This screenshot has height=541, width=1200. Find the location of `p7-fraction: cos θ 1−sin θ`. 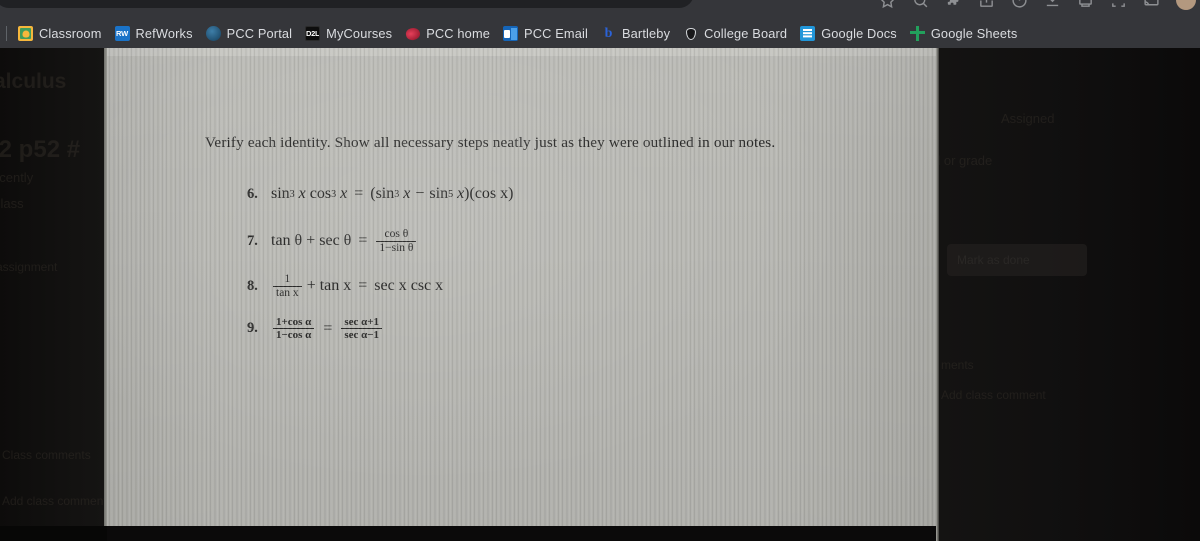

p7-fraction: cos θ 1−sin θ is located at coordinates (396, 241).